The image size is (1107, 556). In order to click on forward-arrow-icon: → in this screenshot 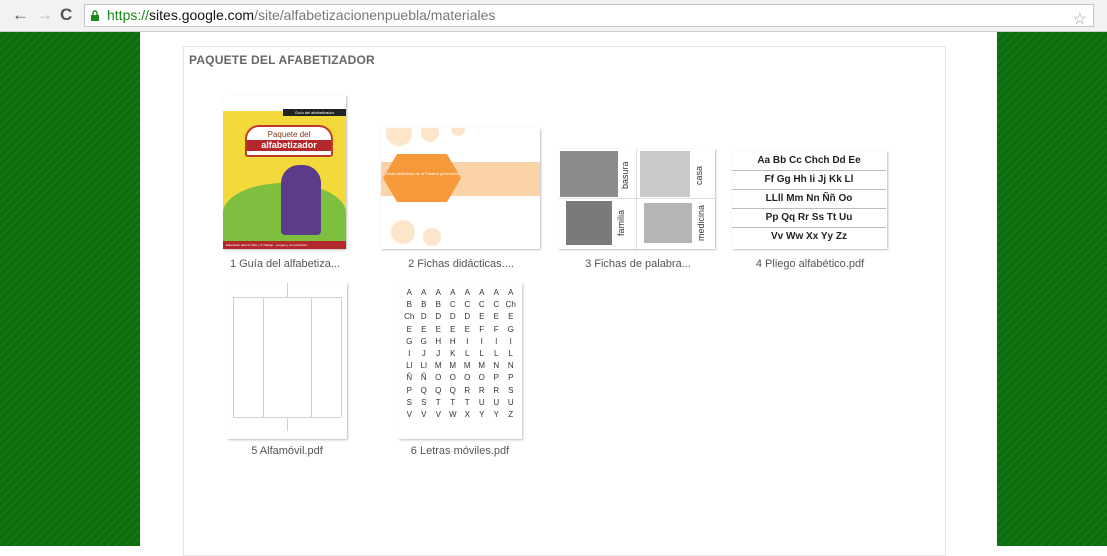, I will do `click(44, 15)`.